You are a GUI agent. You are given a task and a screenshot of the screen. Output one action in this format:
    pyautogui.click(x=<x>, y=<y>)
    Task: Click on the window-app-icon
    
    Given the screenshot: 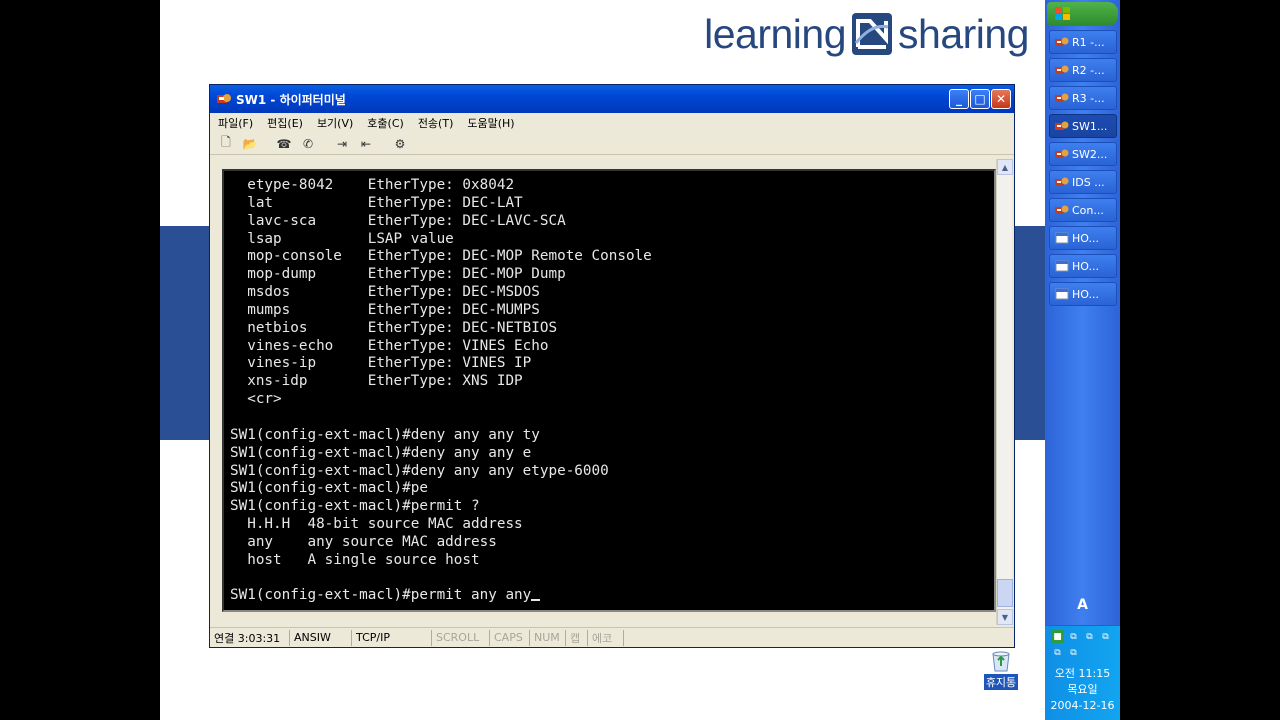 What is the action you would take?
    pyautogui.click(x=1062, y=266)
    